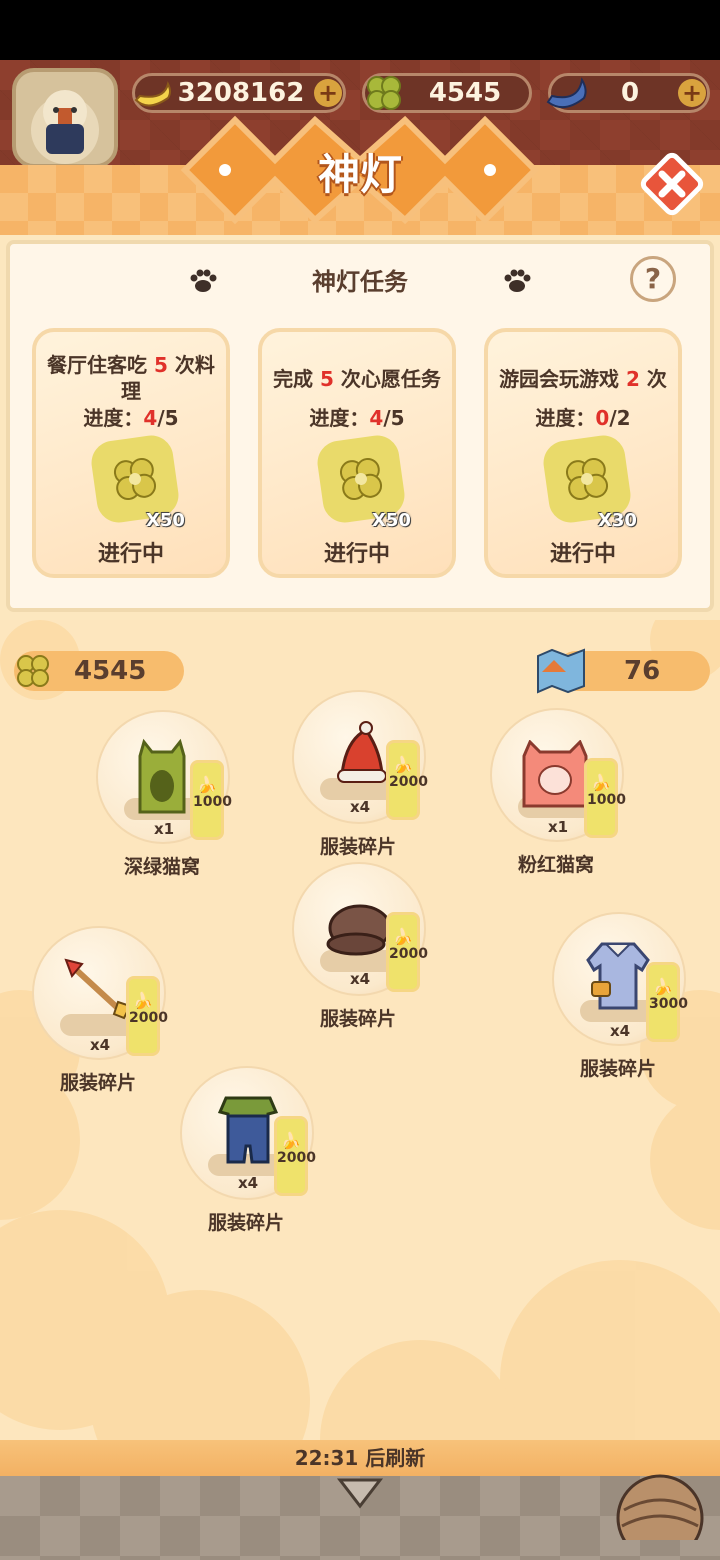  What do you see at coordinates (633, 379) in the screenshot?
I see `task-target-count: 2` at bounding box center [633, 379].